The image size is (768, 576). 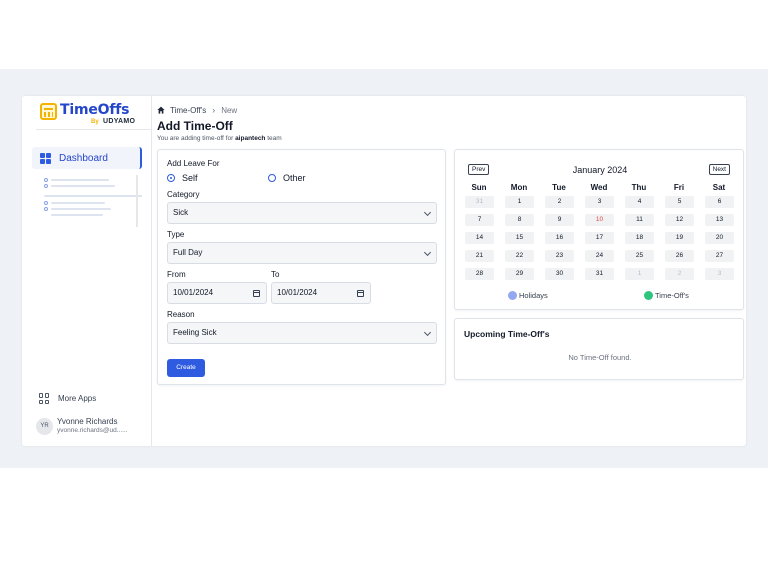 I want to click on from-date-input: 10/01/2024, so click(x=217, y=293).